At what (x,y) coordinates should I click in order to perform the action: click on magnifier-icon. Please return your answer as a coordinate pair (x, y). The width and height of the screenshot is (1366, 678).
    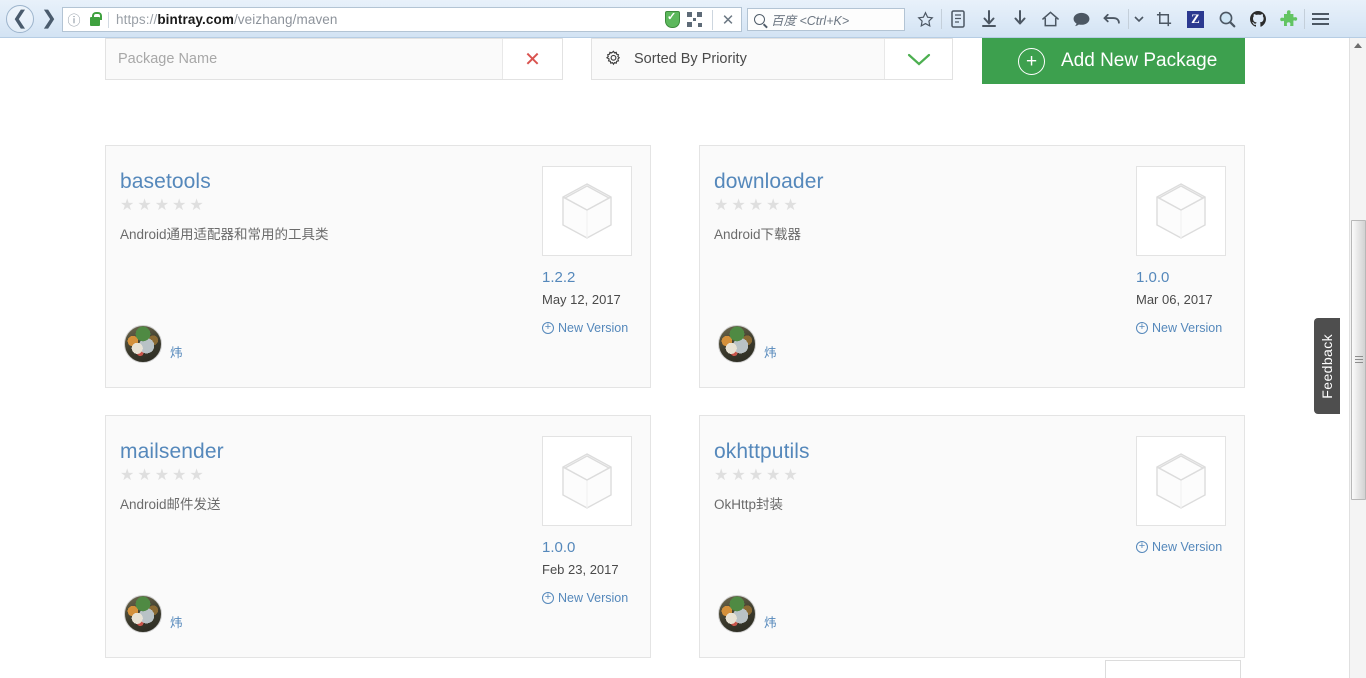
    Looking at the image, I should click on (1226, 19).